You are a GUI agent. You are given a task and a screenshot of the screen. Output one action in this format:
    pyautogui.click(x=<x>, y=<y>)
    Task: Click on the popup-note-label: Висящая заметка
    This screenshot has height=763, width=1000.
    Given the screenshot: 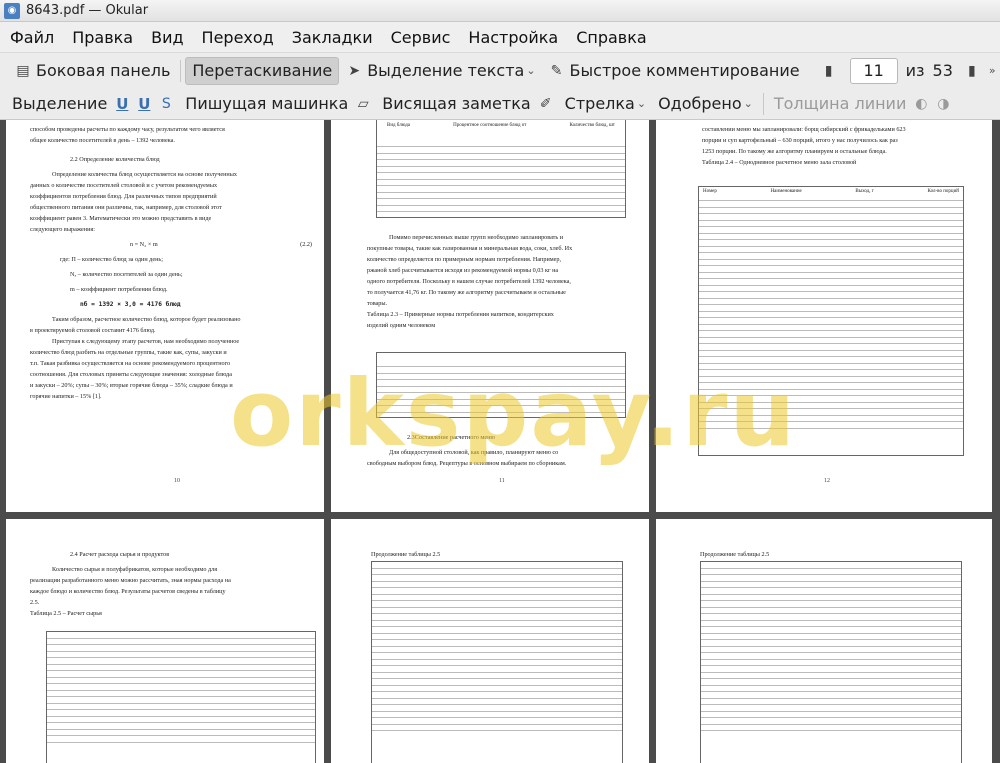 What is the action you would take?
    pyautogui.click(x=456, y=103)
    